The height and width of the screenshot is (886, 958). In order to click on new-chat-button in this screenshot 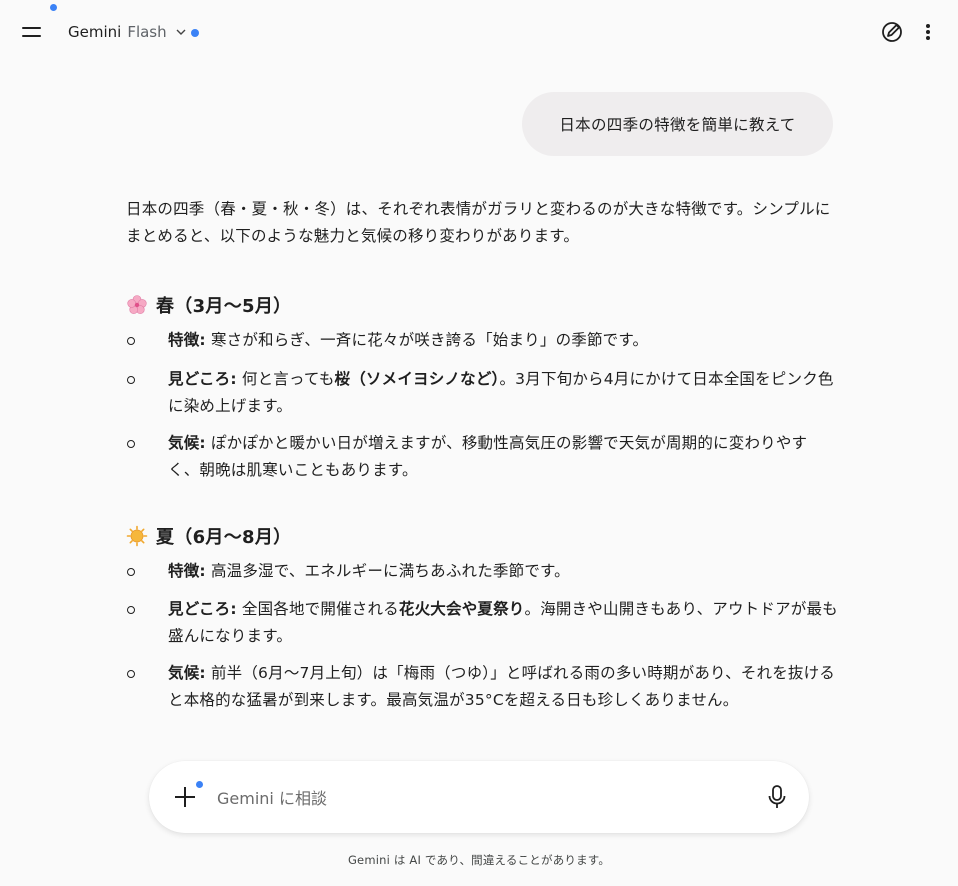, I will do `click(892, 32)`.